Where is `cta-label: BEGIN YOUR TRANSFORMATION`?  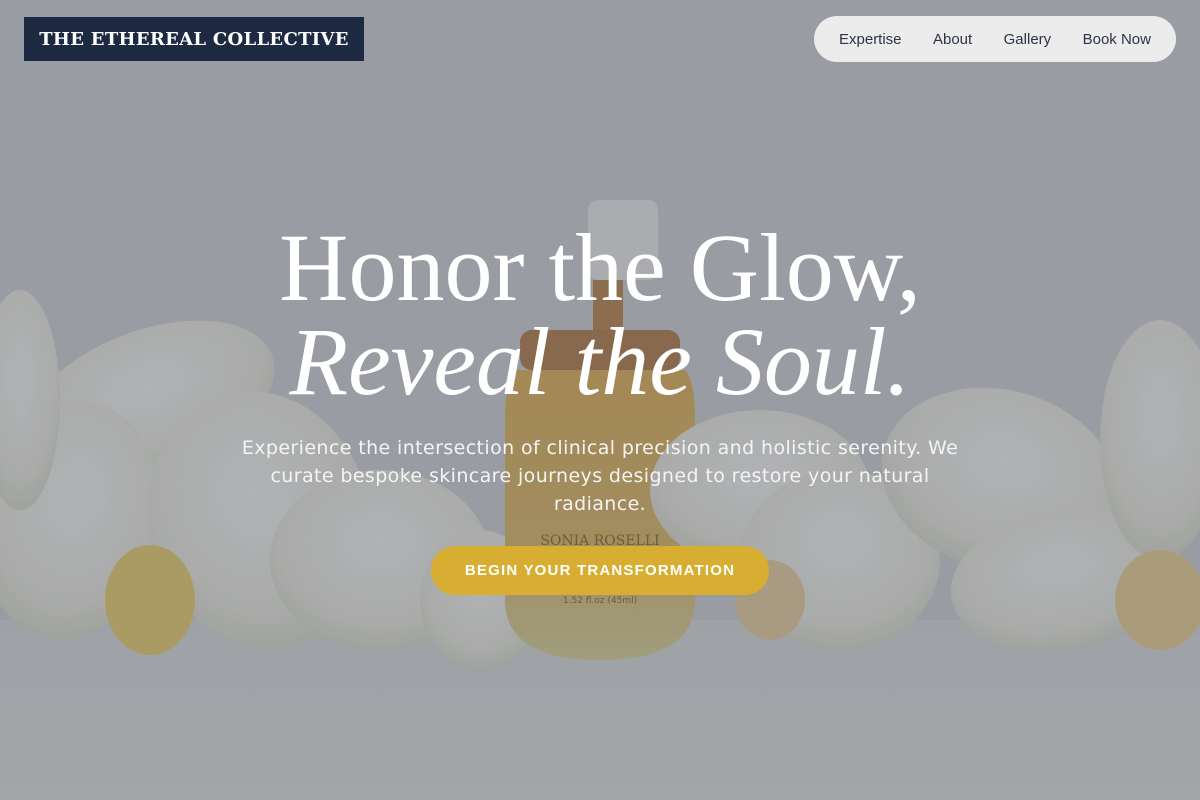 cta-label: BEGIN YOUR TRANSFORMATION is located at coordinates (600, 570).